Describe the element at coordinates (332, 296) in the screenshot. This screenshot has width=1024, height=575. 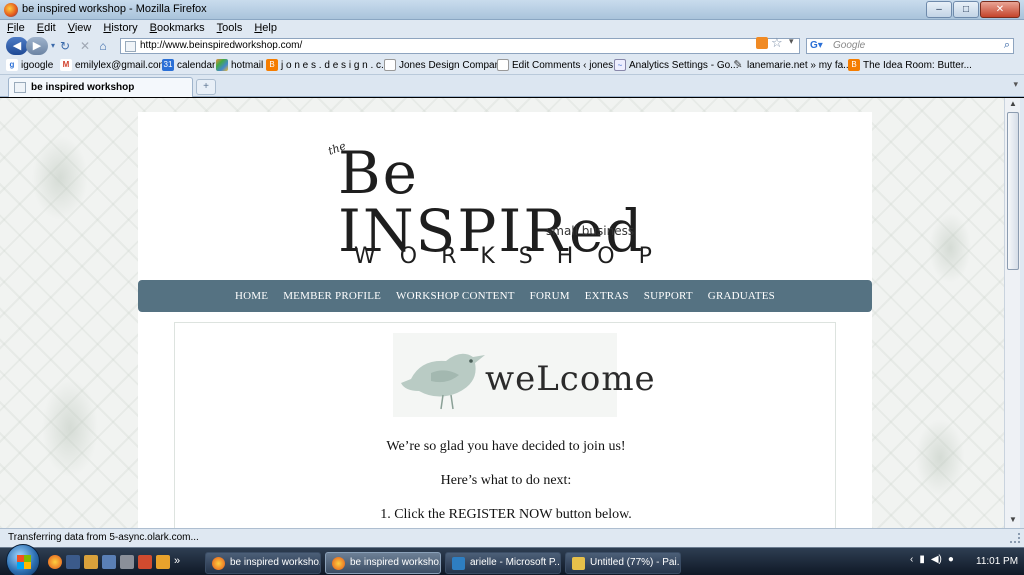
I see `nav-member-profile: MEMBER PROFILE` at that location.